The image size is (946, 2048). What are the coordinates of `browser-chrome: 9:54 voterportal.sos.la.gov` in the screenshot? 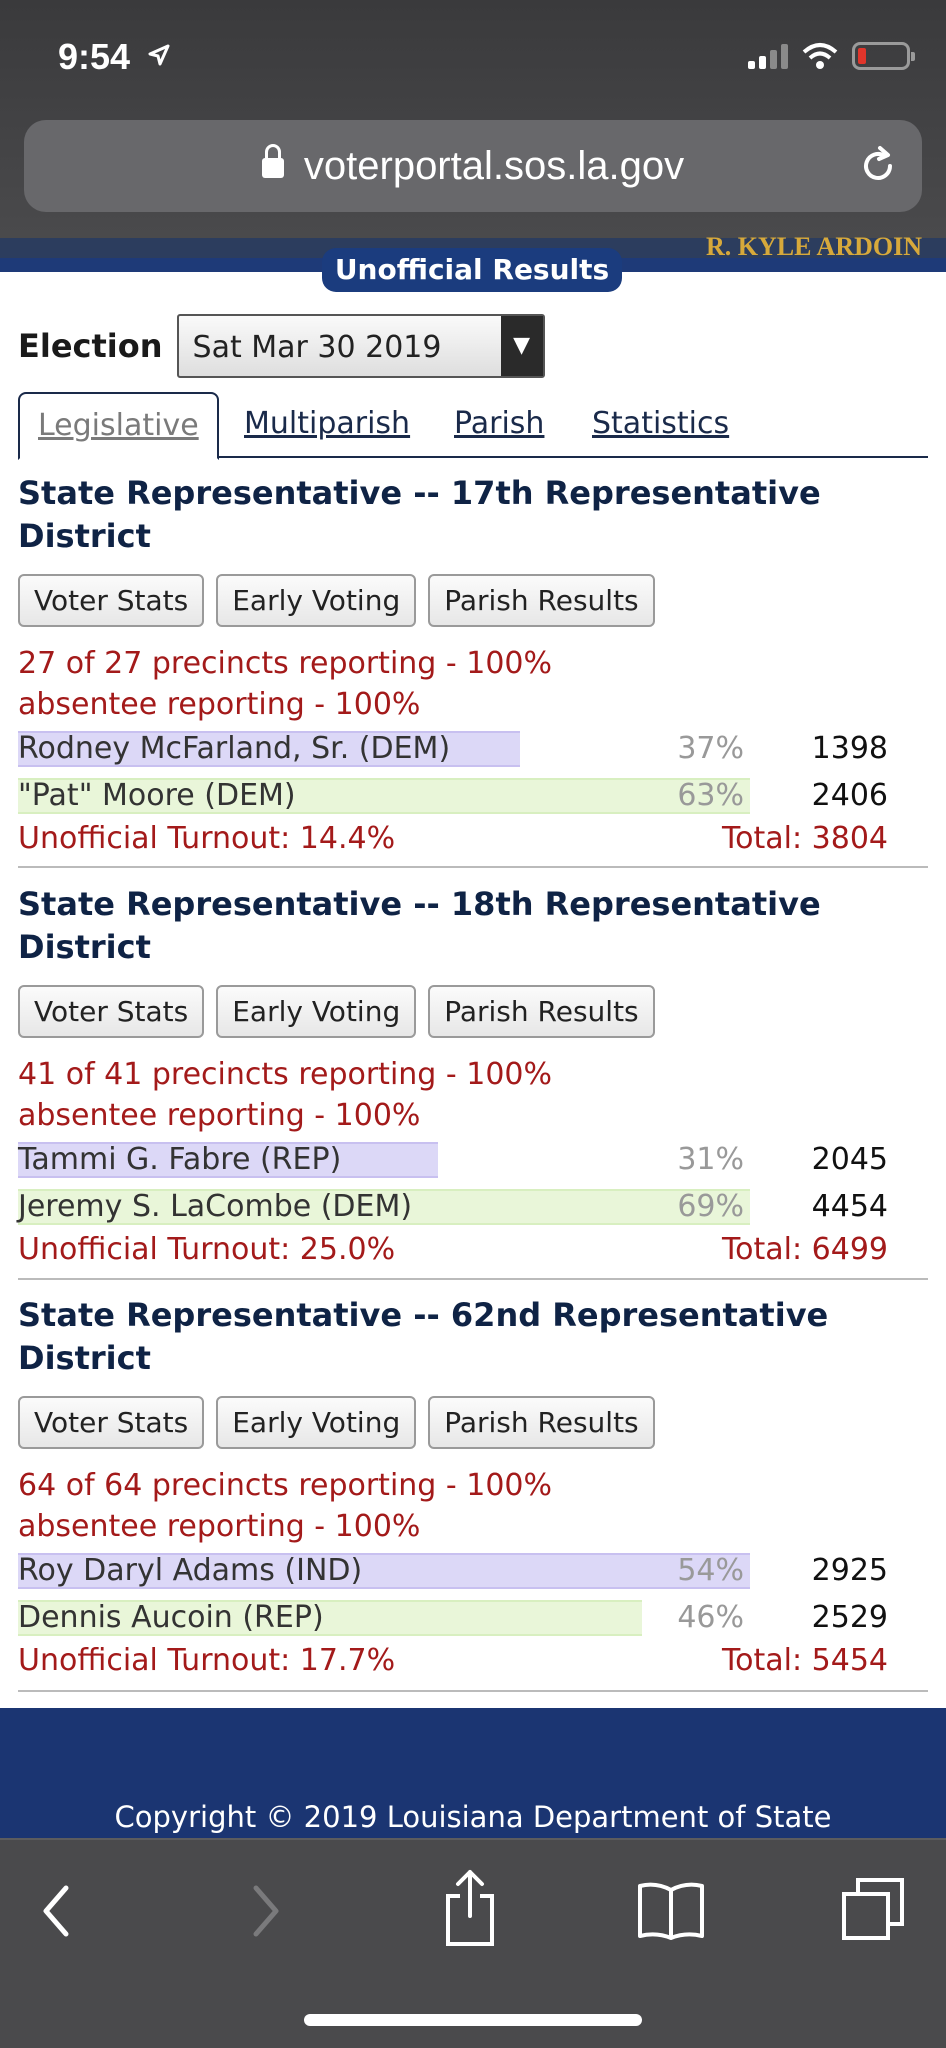 It's located at (473, 119).